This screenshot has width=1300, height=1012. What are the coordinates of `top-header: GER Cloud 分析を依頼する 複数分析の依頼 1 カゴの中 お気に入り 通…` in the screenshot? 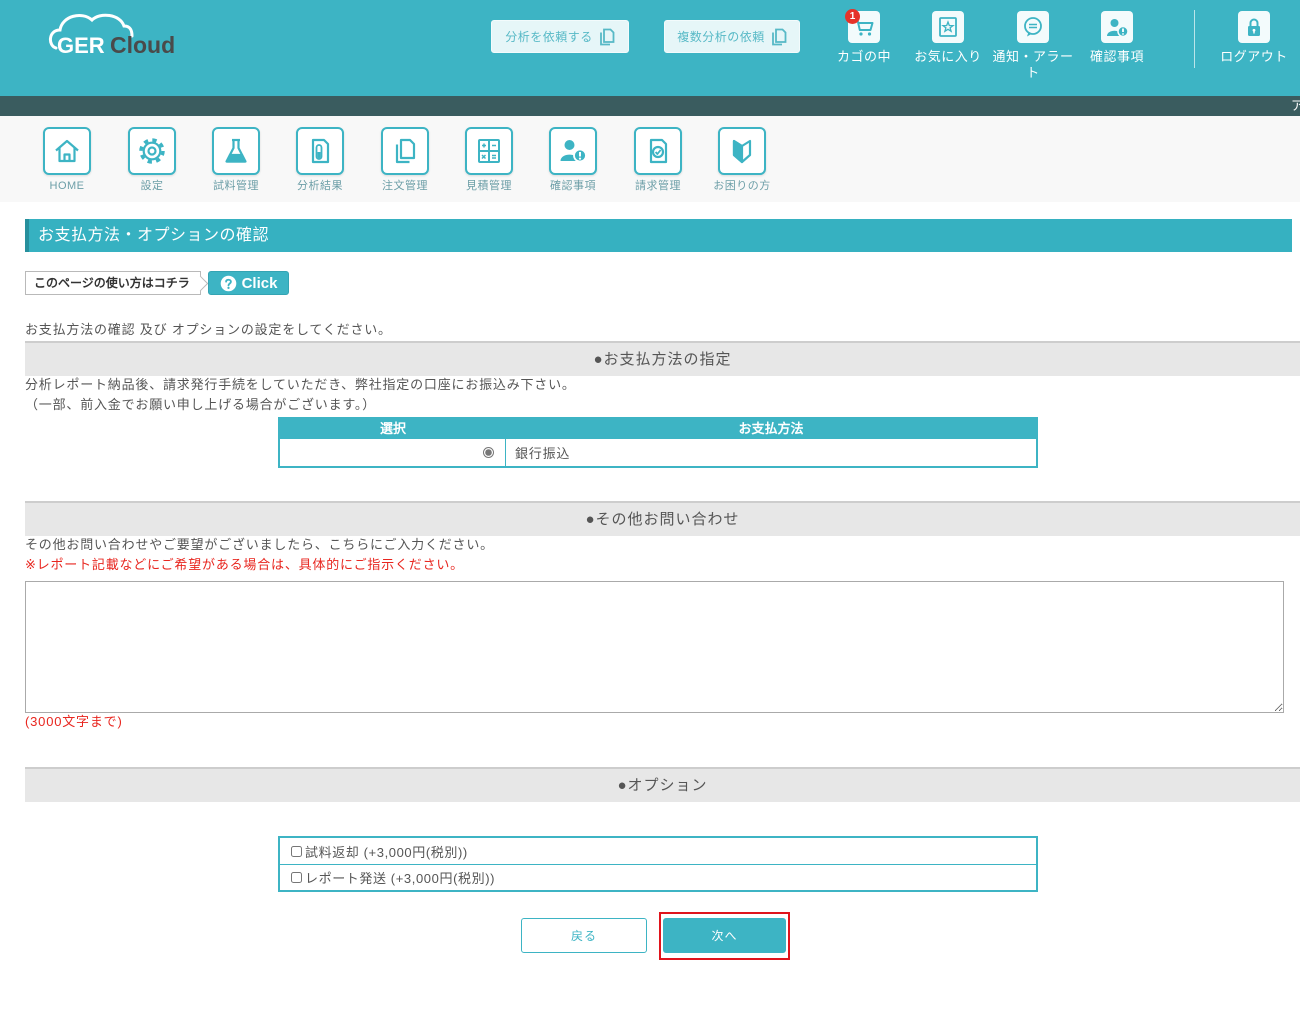 It's located at (650, 48).